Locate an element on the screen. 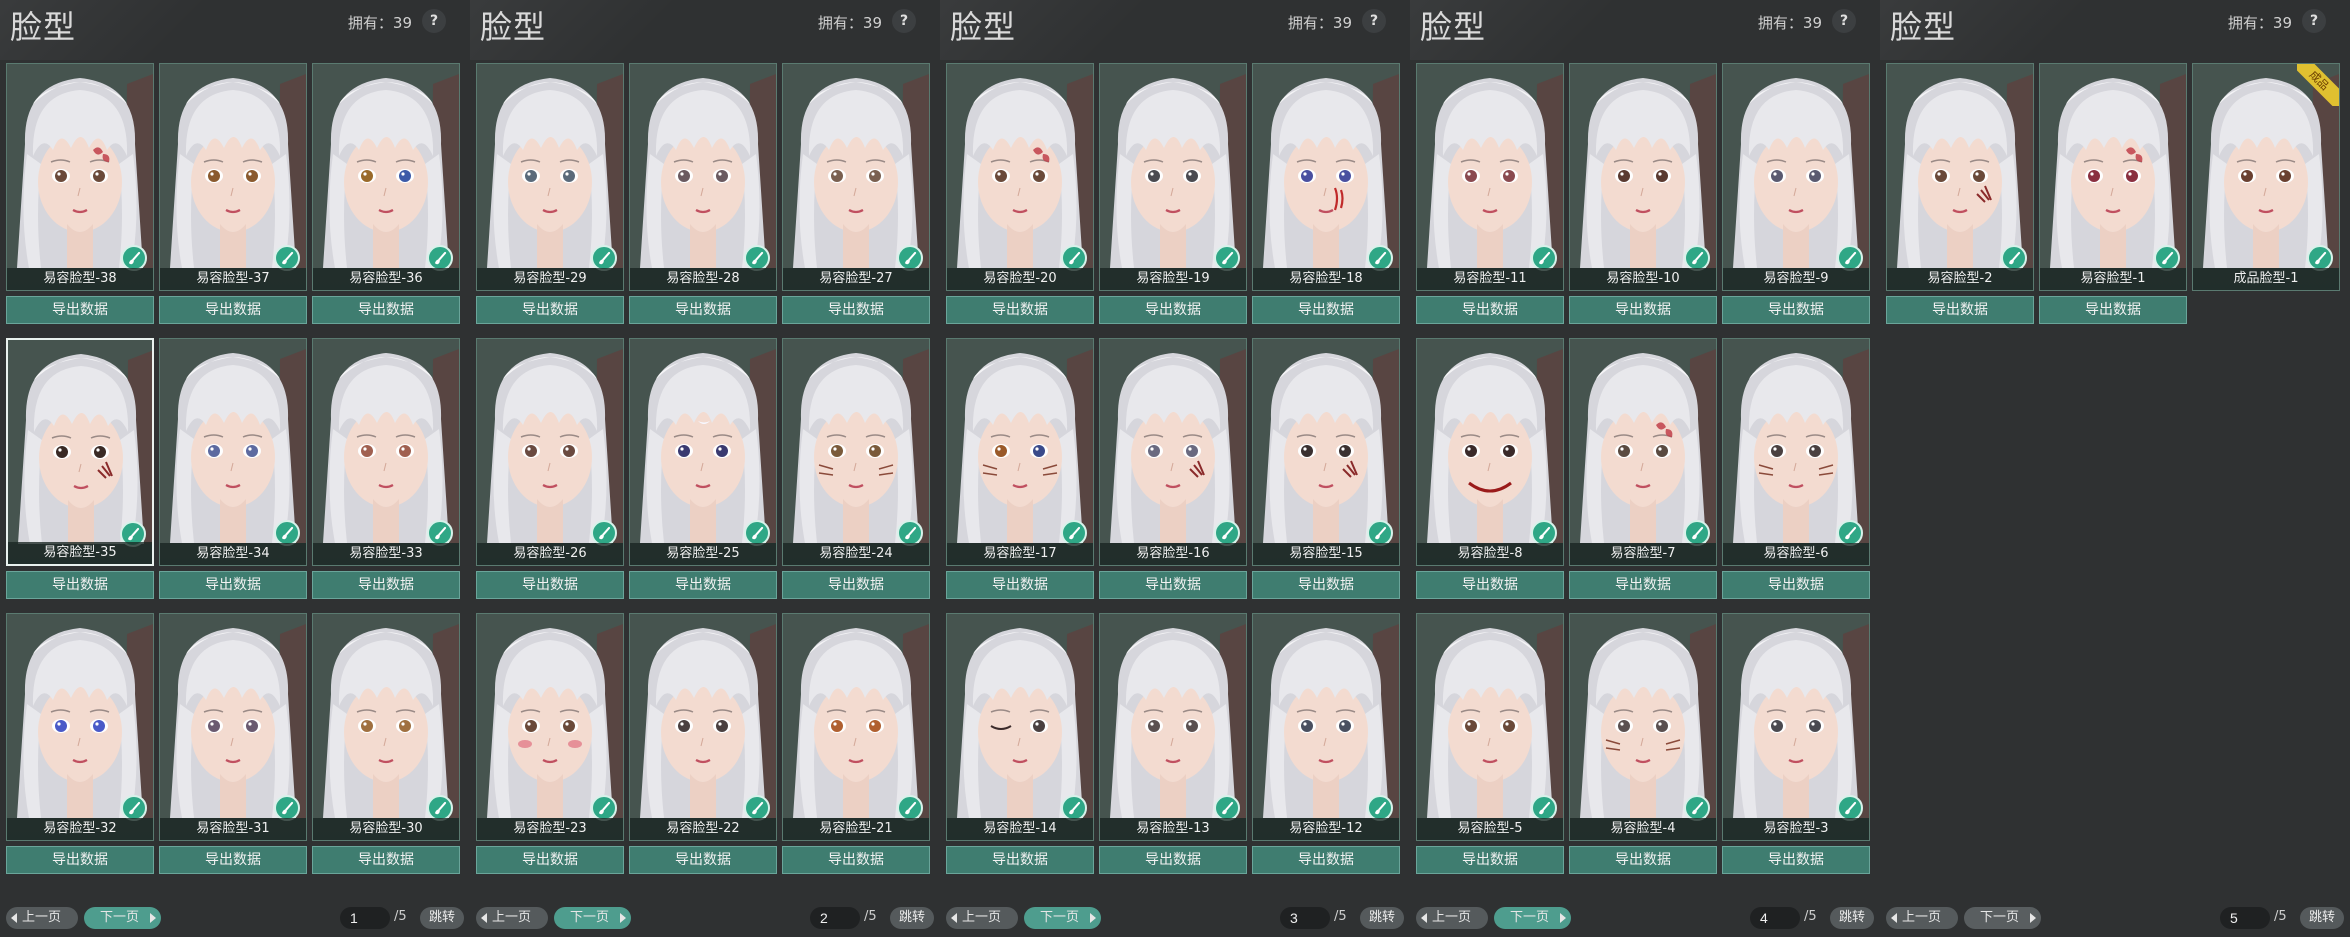  face-card: 易容脸型-12 is located at coordinates (1326, 727).